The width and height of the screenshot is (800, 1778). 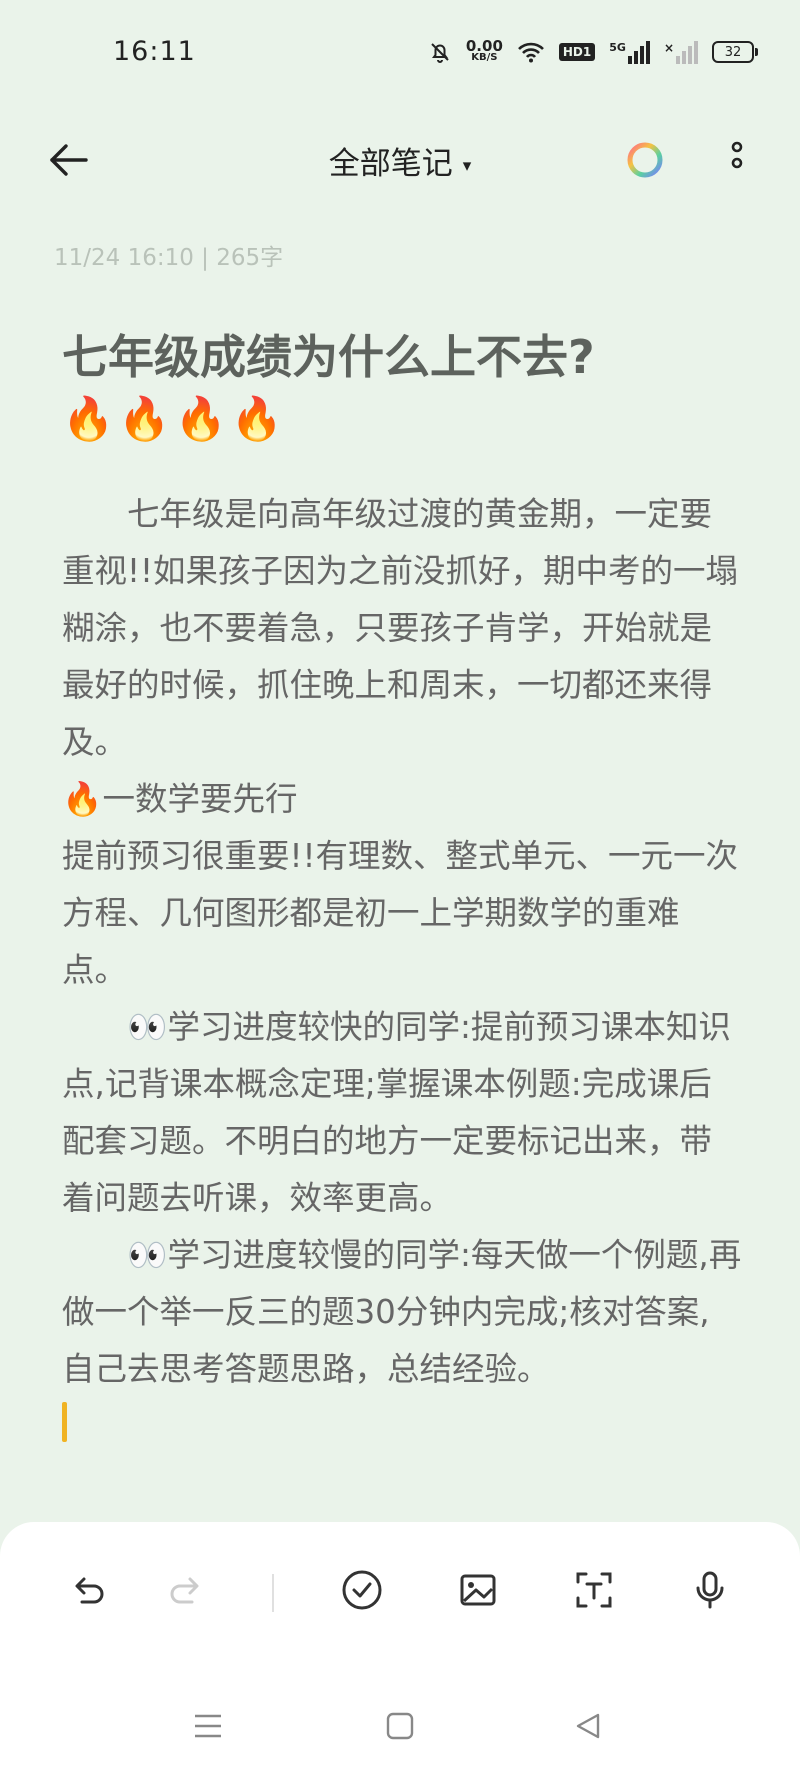 I want to click on color-ring-icon, so click(x=645, y=160).